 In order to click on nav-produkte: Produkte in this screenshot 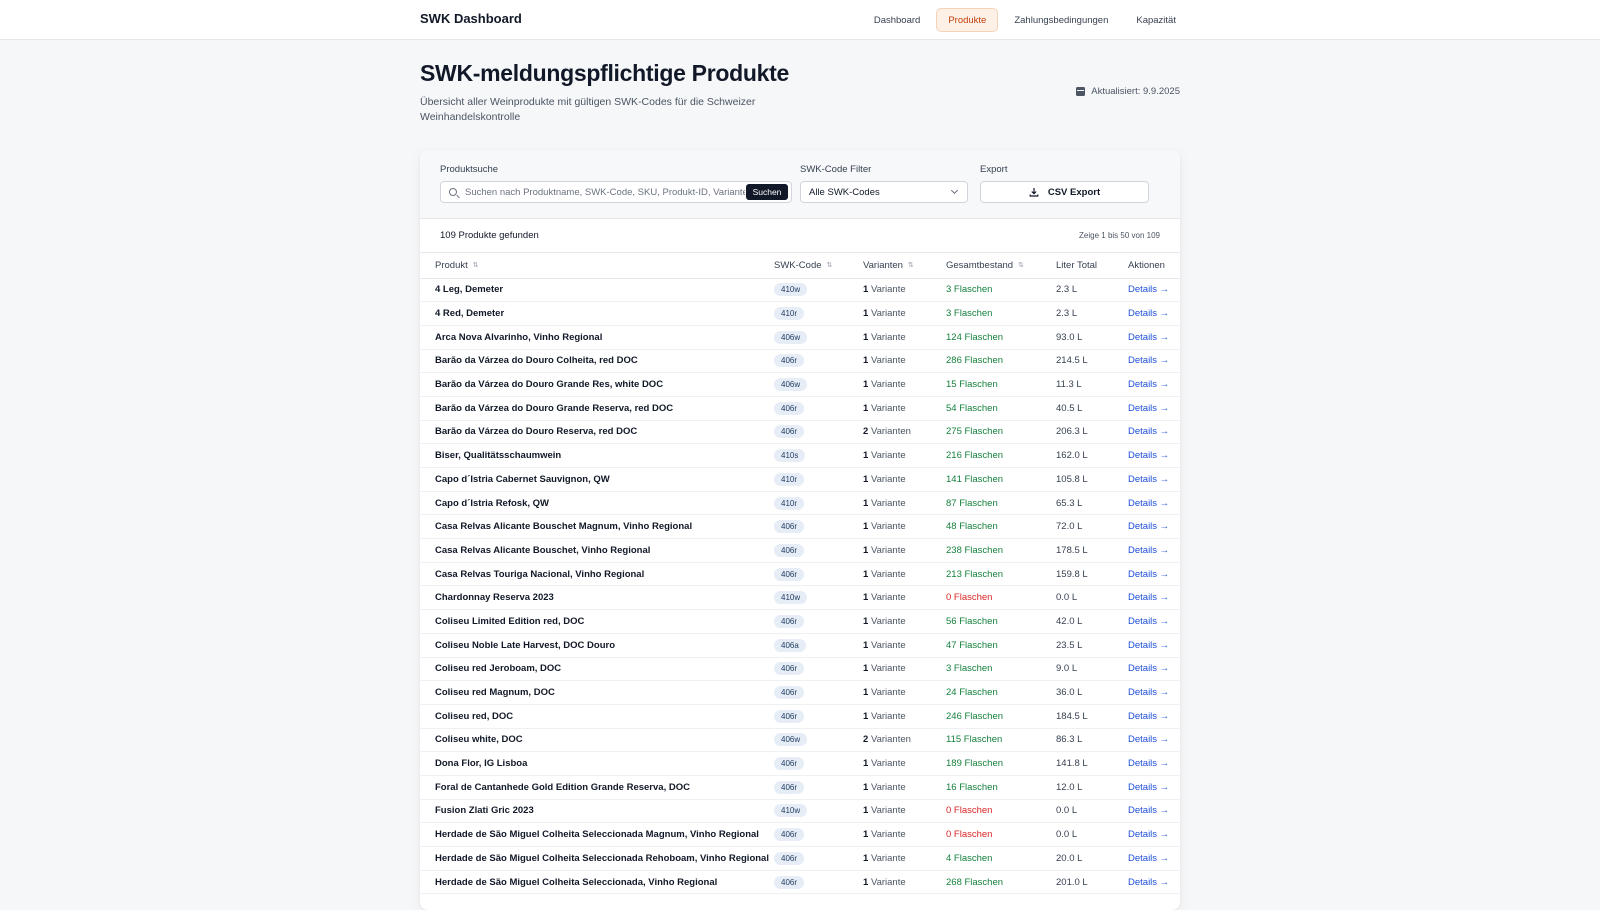, I will do `click(967, 20)`.